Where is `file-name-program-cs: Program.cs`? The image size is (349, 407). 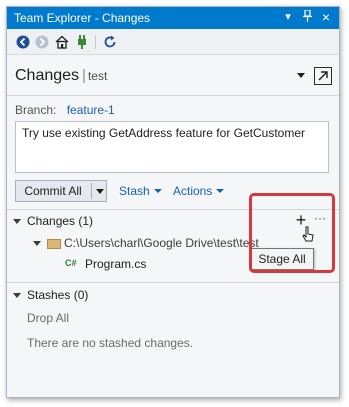
file-name-program-cs: Program.cs is located at coordinates (115, 264).